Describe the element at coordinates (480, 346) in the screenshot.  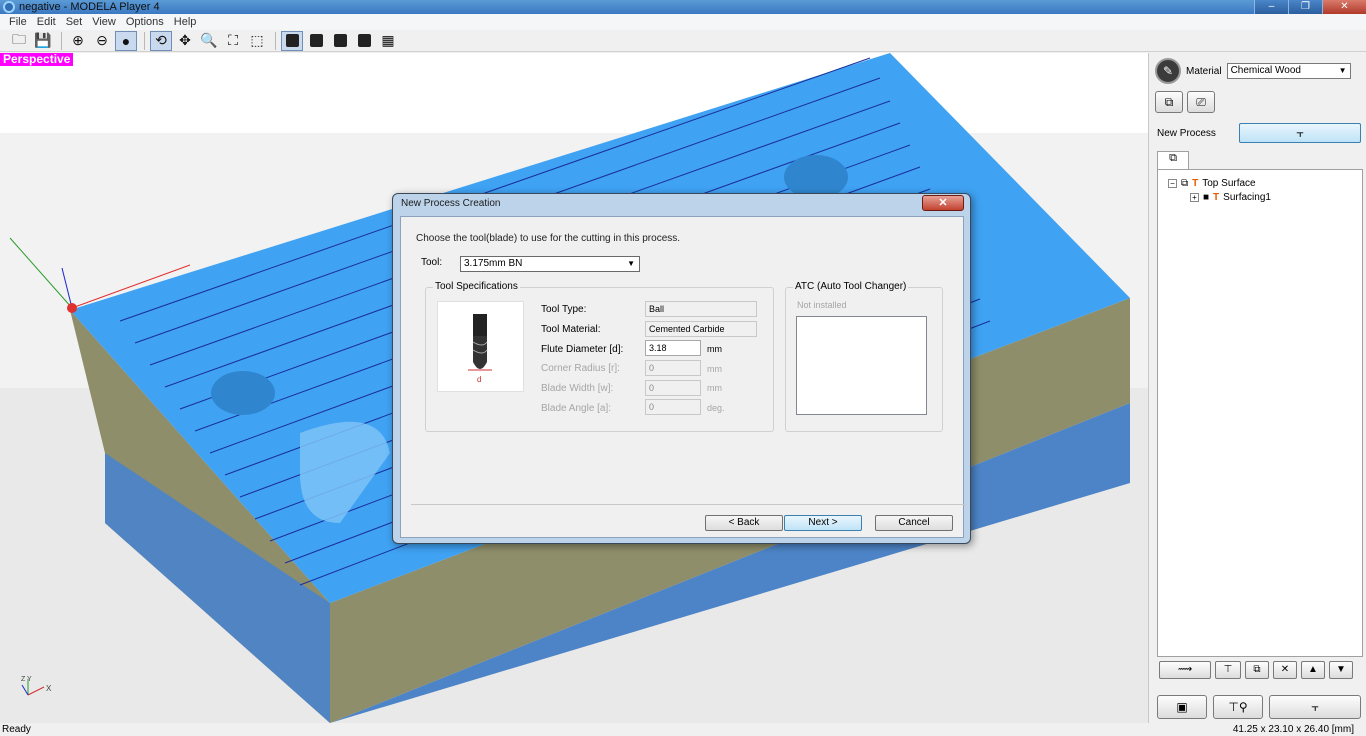
I see `tool-diagram: d` at that location.